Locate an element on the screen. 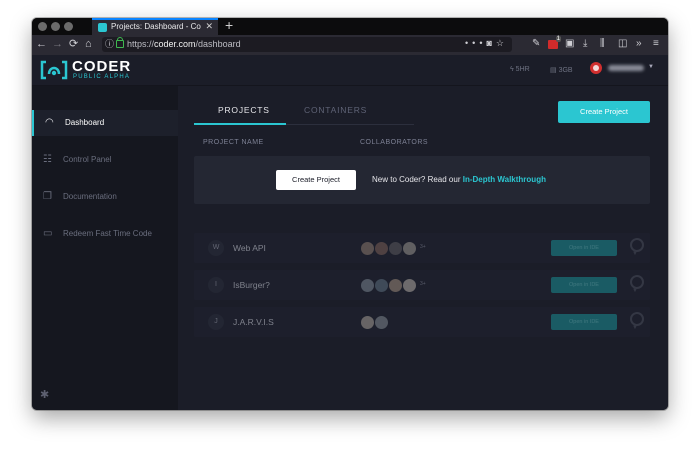 Image resolution: width=700 pixels, height=457 pixels. sidebar-item-dashboard: ◠ Dashboard is located at coordinates (105, 123).